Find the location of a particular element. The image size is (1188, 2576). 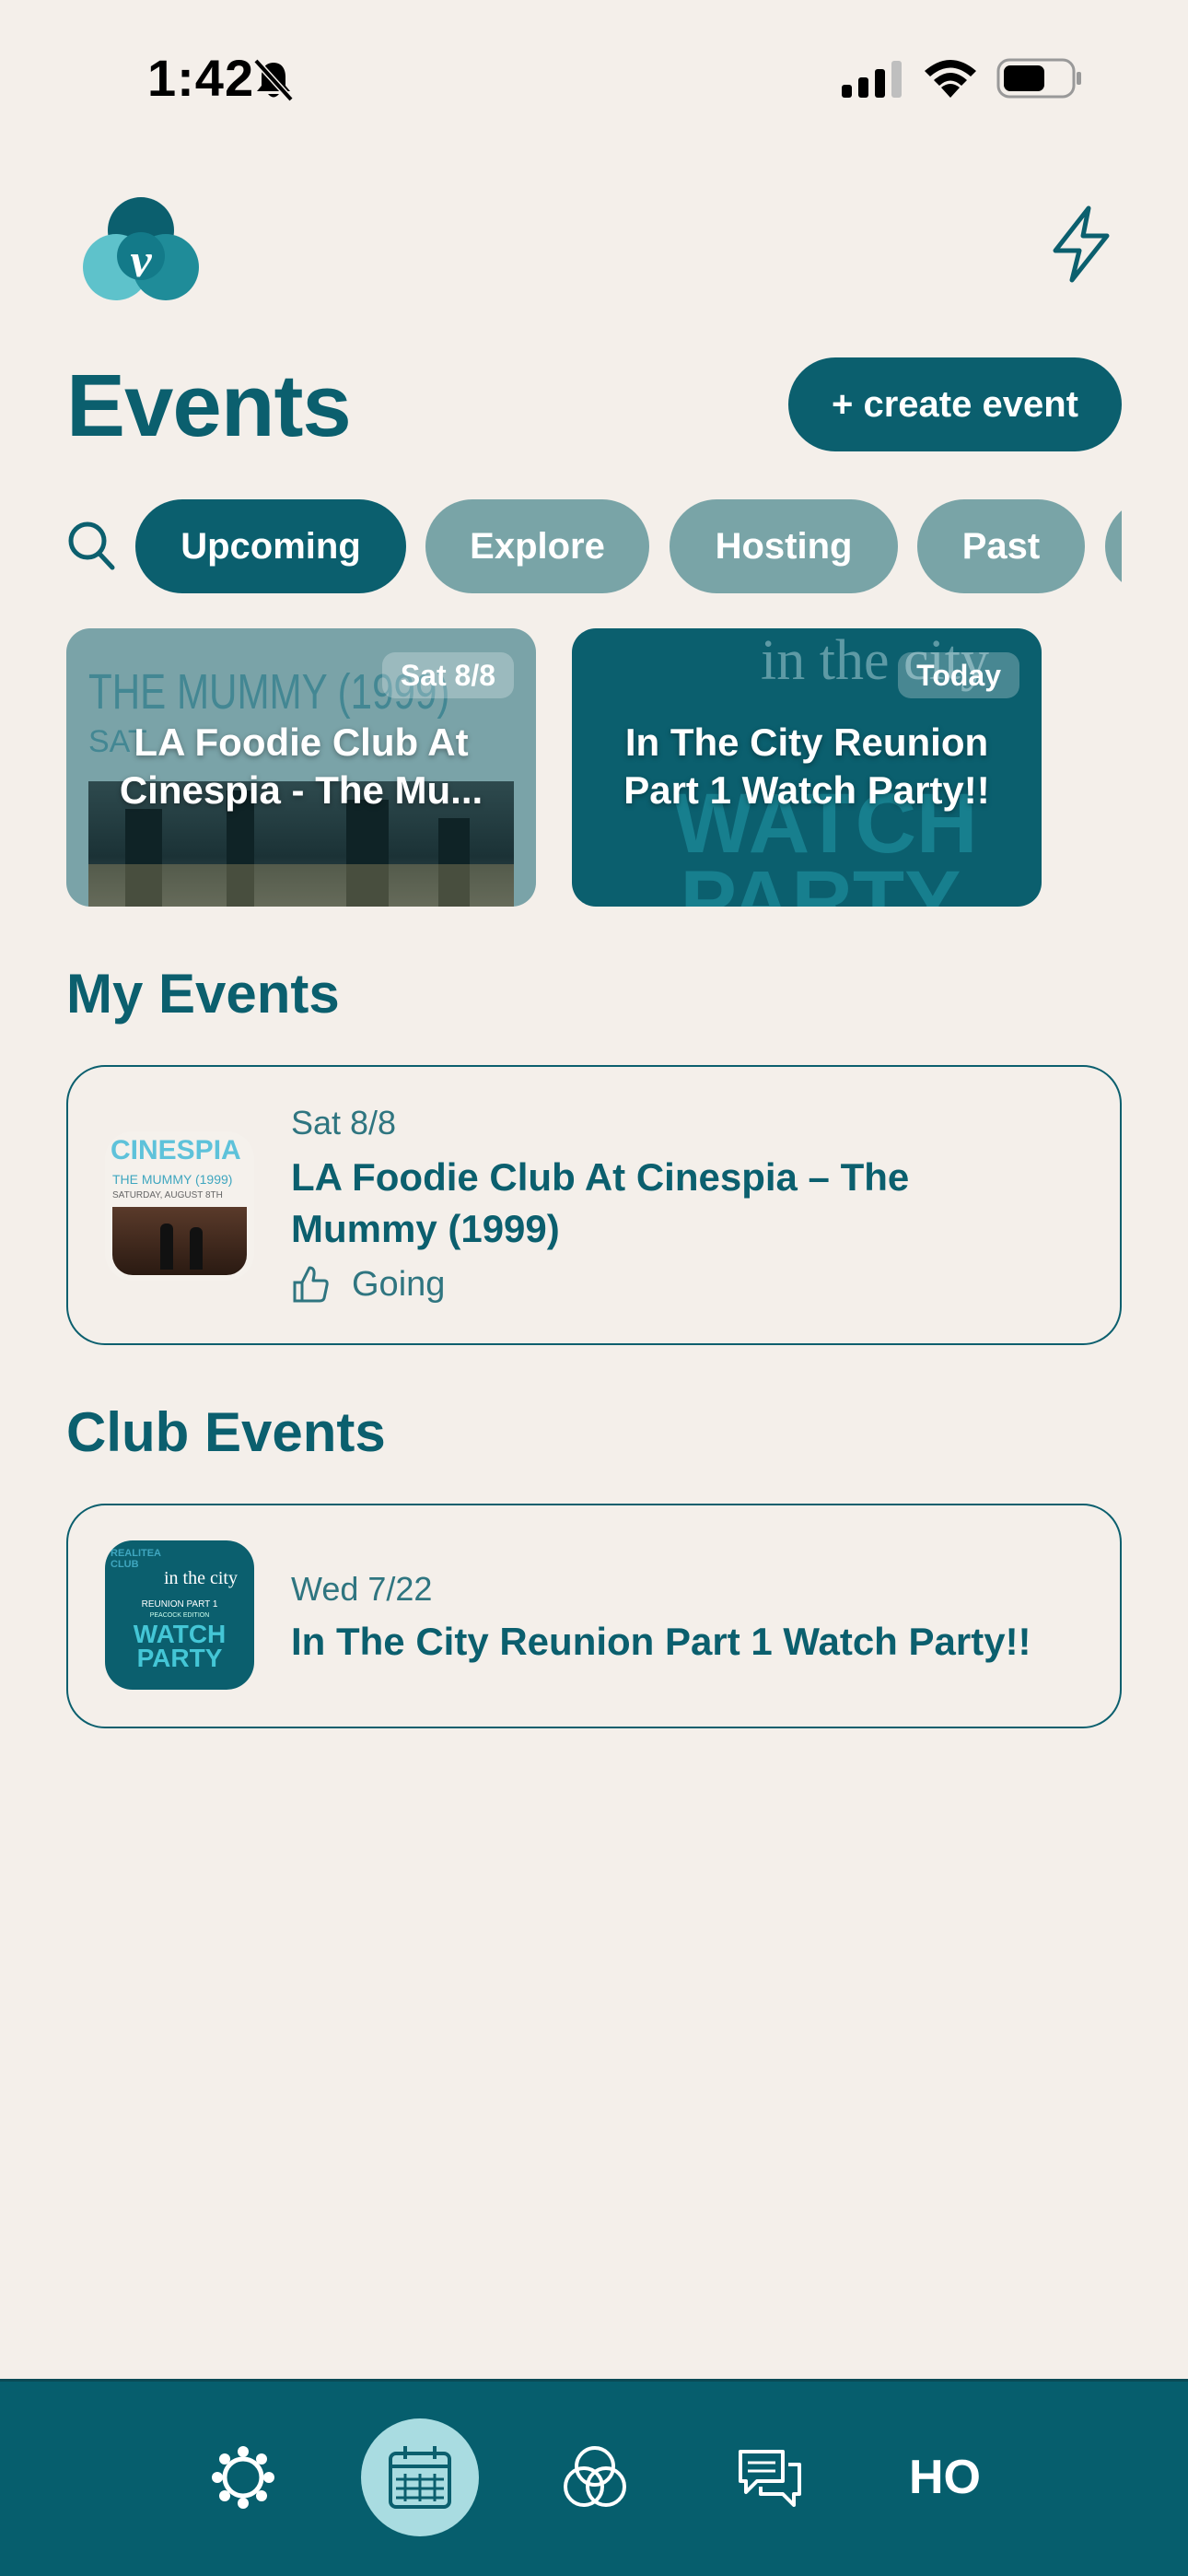

community-icon is located at coordinates (243, 2477).